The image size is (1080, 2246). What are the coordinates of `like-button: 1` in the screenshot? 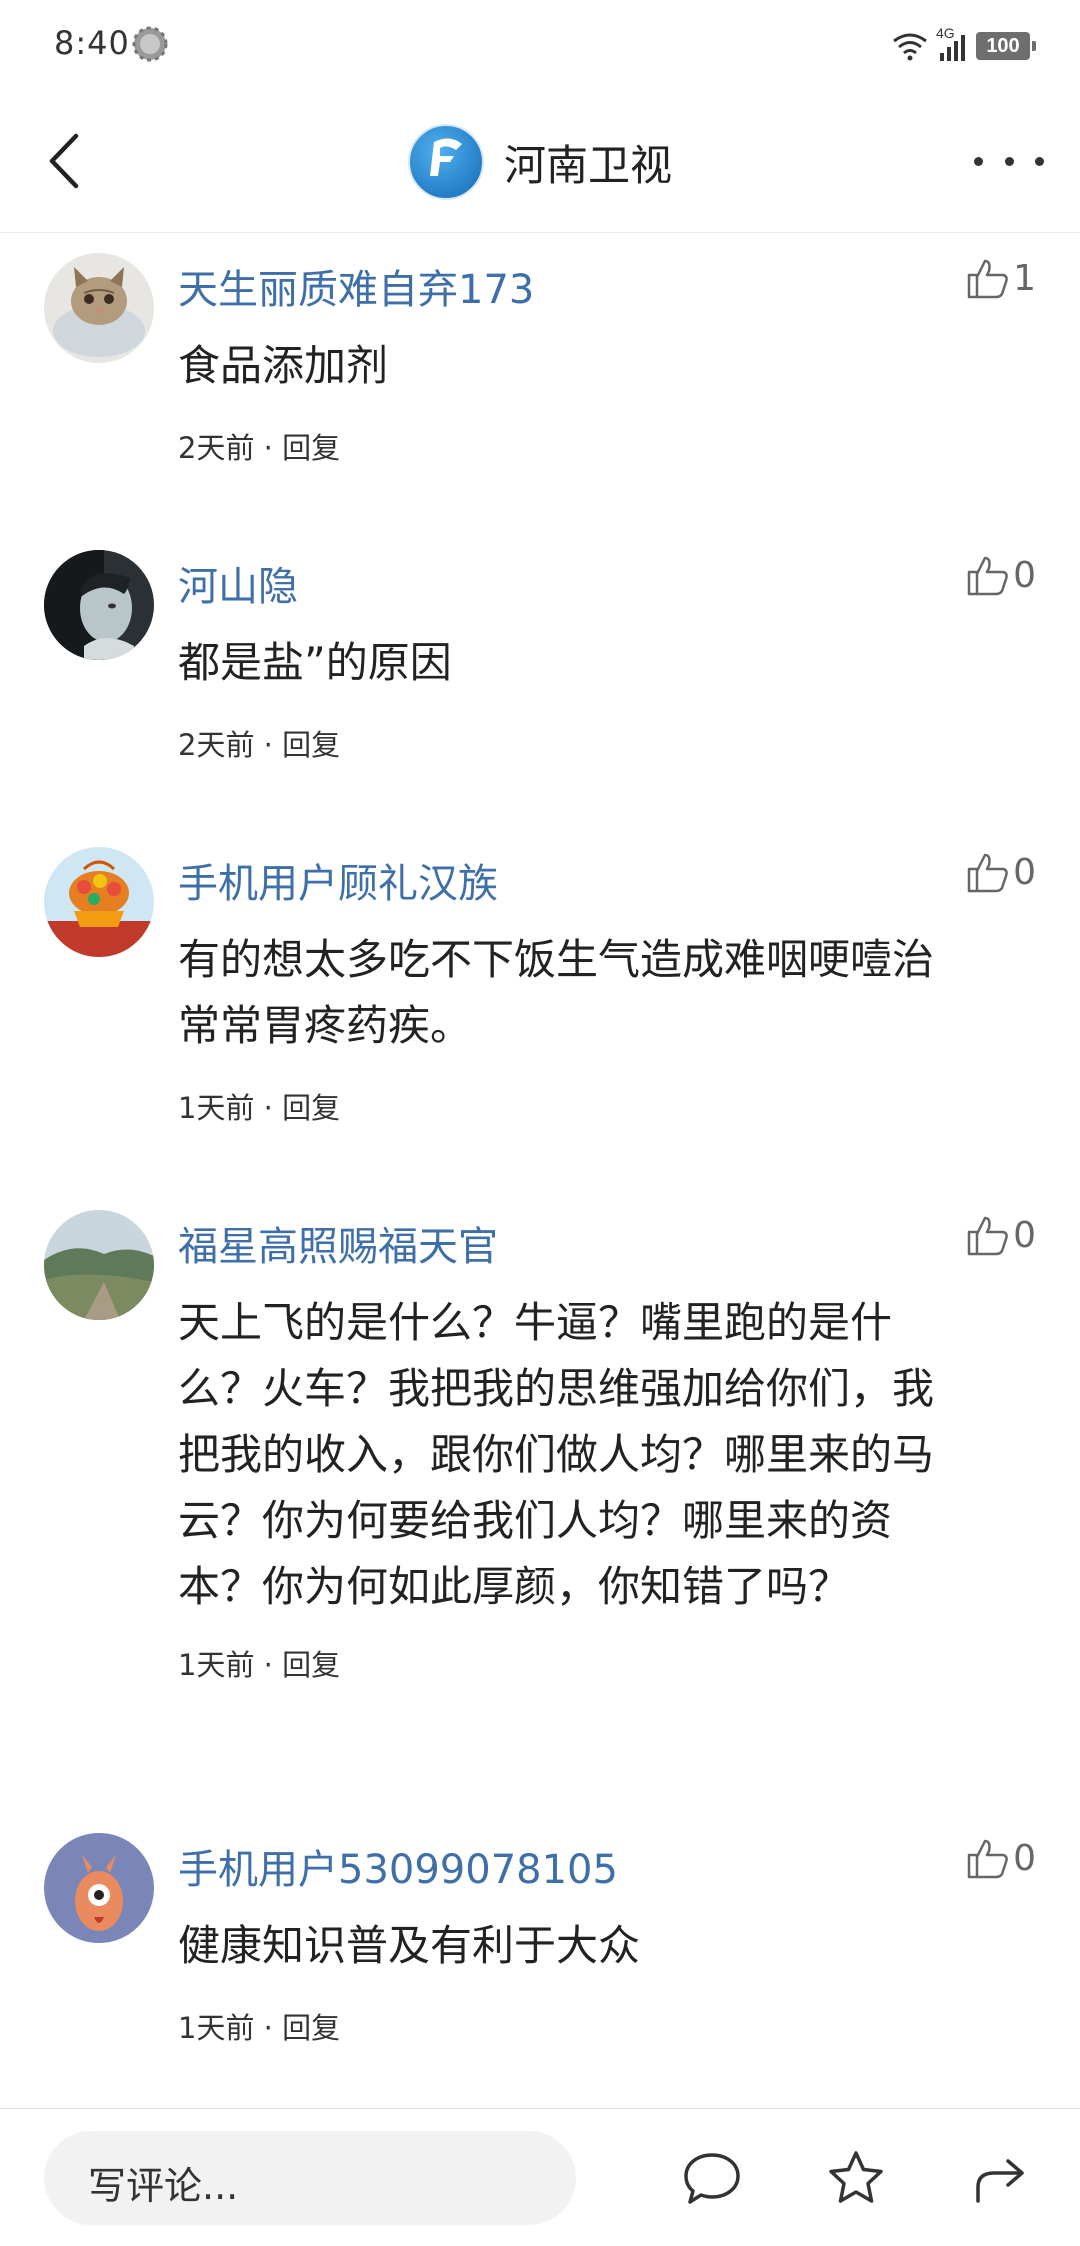 It's located at (1000, 278).